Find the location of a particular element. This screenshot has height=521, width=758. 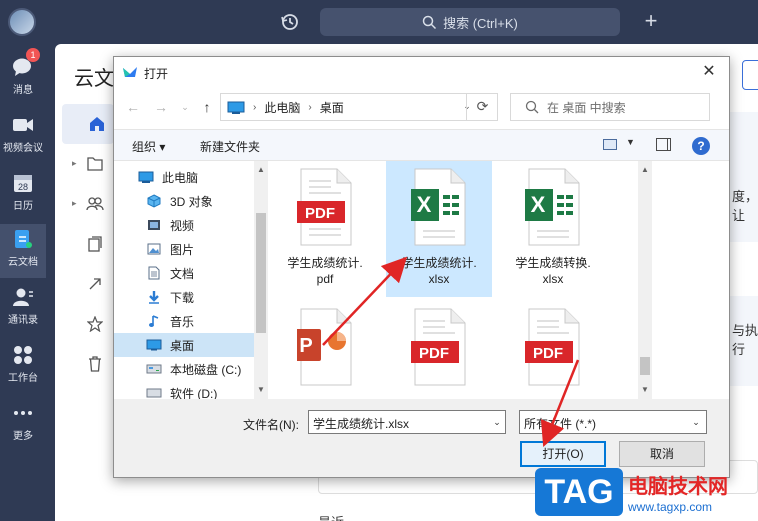

watermark-url: www.tagxp.com is located at coordinates (670, 507).